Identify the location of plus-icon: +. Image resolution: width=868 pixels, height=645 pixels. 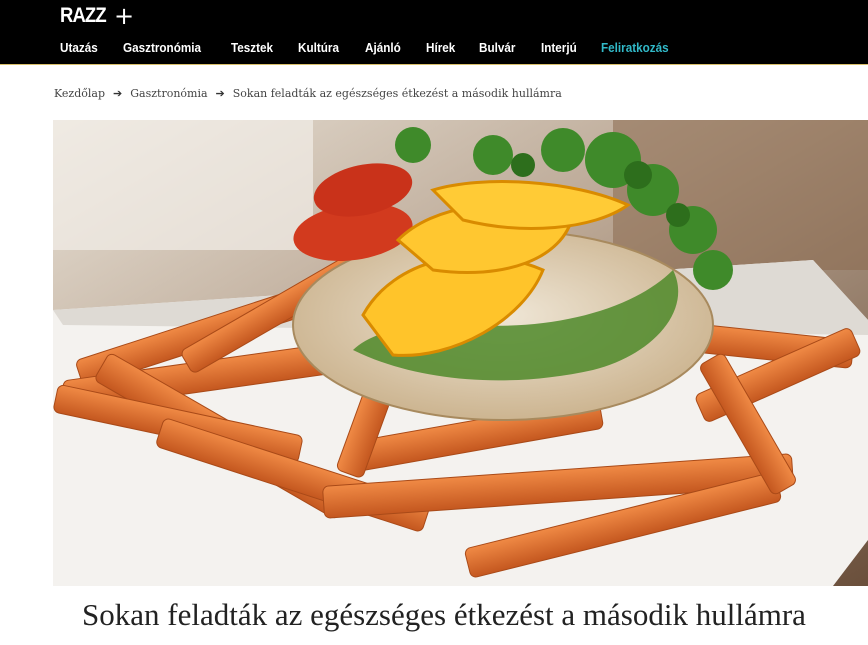
(124, 16).